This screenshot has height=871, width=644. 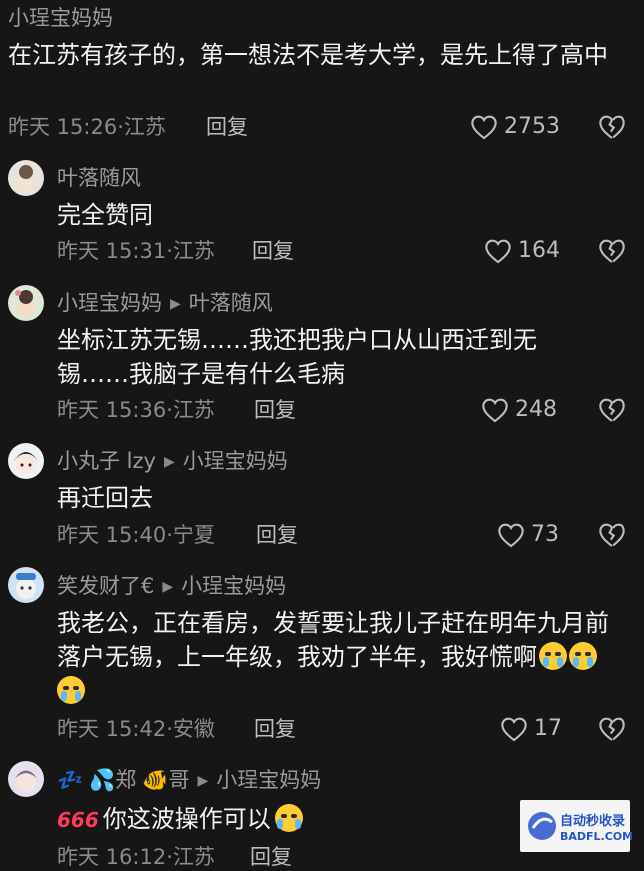 What do you see at coordinates (165, 303) in the screenshot?
I see `comment-author: 小珵宝妈妈 ▶ 叶落随风` at bounding box center [165, 303].